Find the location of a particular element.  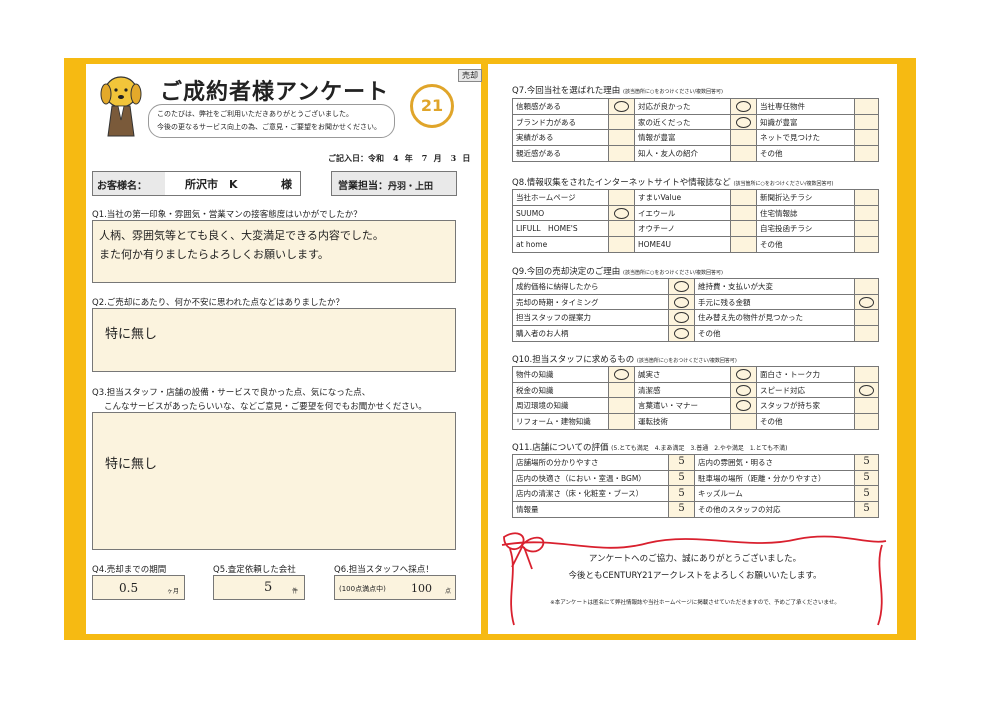

option-label: その他のスタッフの対応 is located at coordinates (774, 509).